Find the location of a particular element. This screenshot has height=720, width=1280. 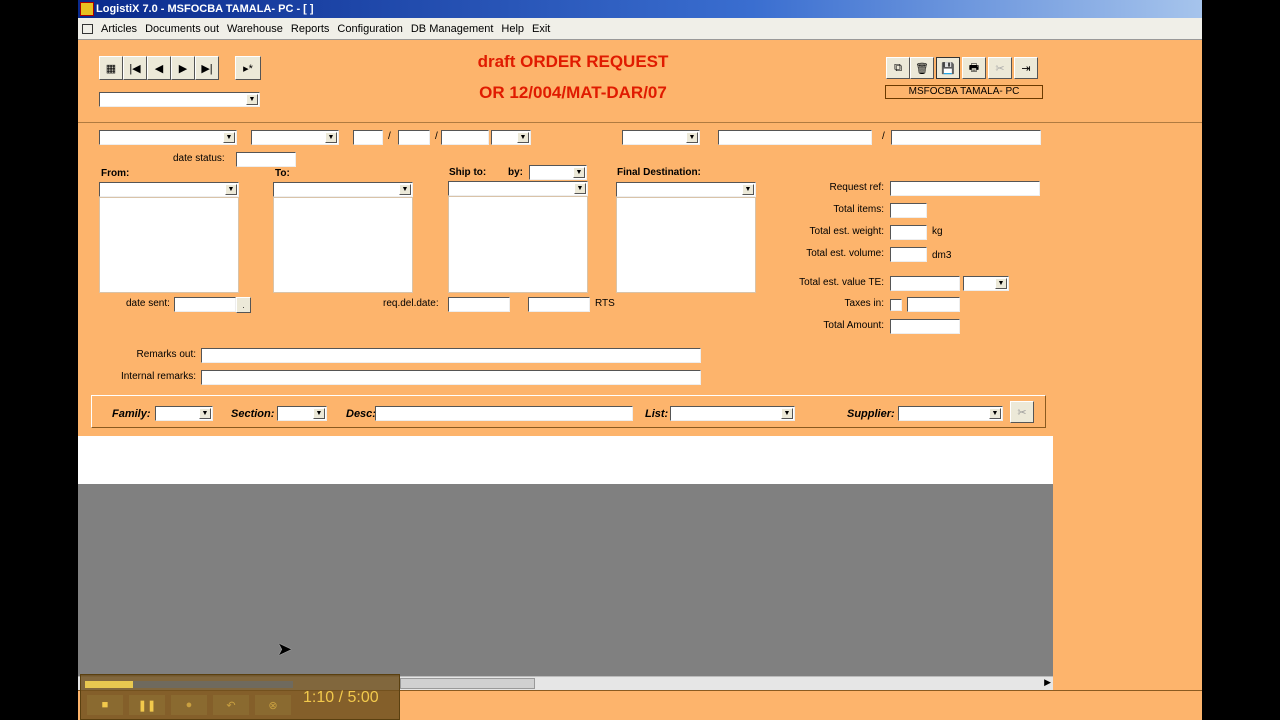

previous-record-button: ◀ is located at coordinates (159, 68).